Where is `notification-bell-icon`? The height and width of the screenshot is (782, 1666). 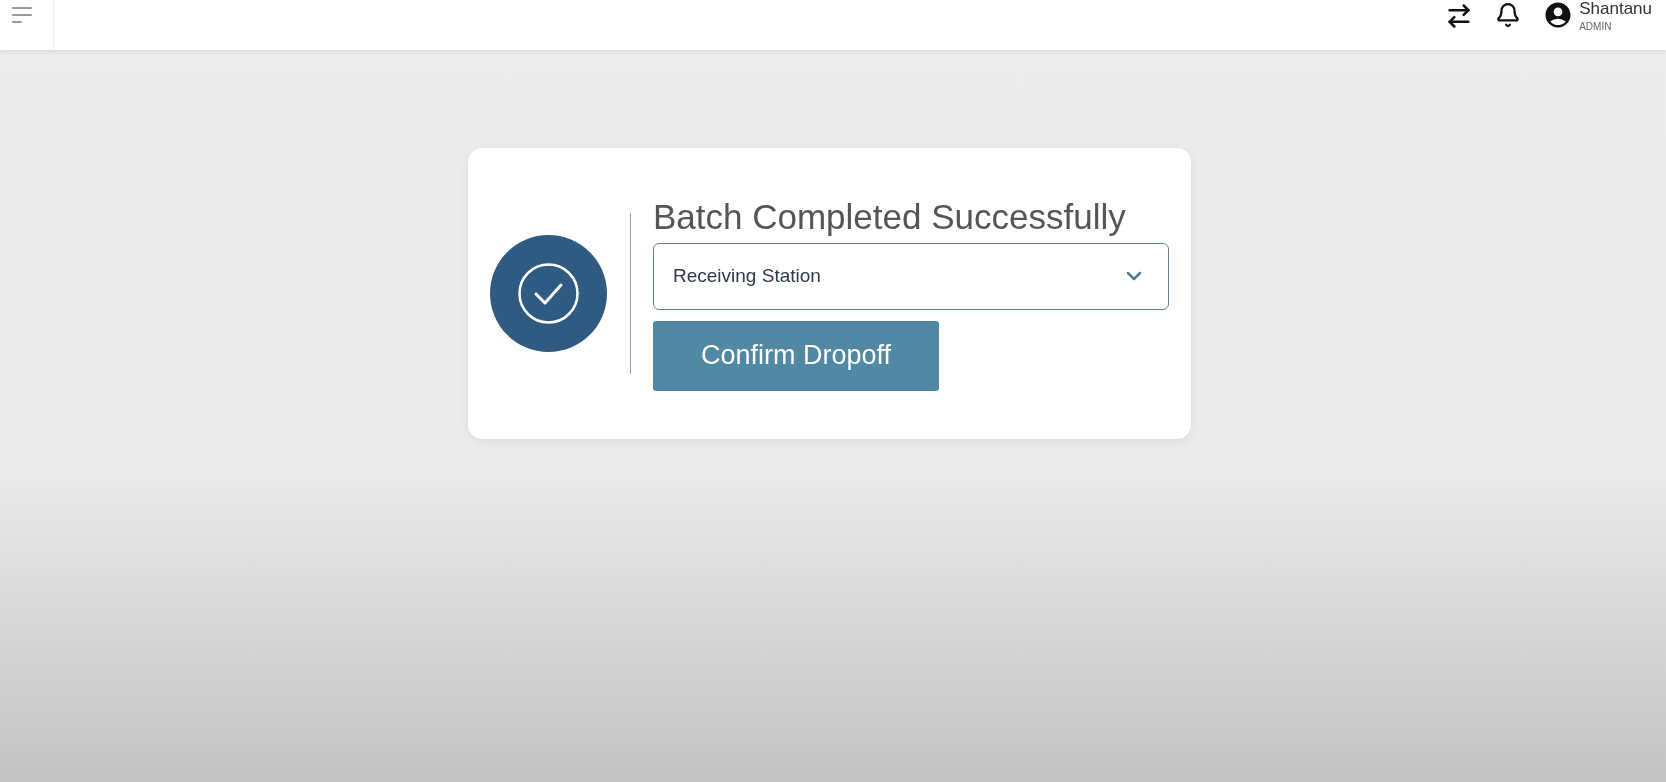 notification-bell-icon is located at coordinates (1508, 15).